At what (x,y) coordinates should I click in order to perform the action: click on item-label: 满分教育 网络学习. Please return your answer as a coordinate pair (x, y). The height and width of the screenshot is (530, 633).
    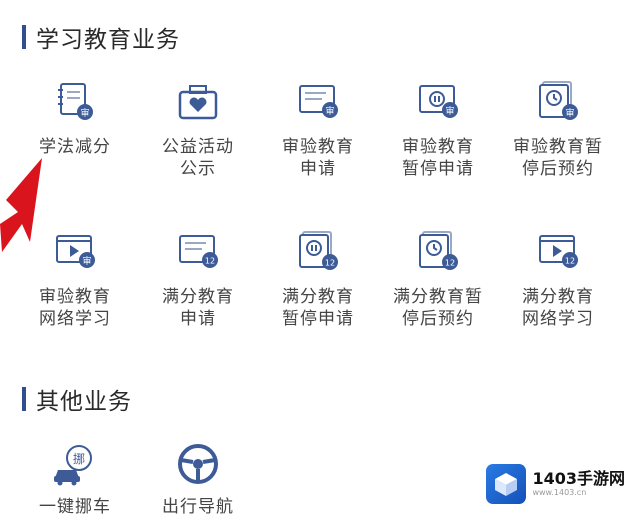
    Looking at the image, I should click on (558, 308).